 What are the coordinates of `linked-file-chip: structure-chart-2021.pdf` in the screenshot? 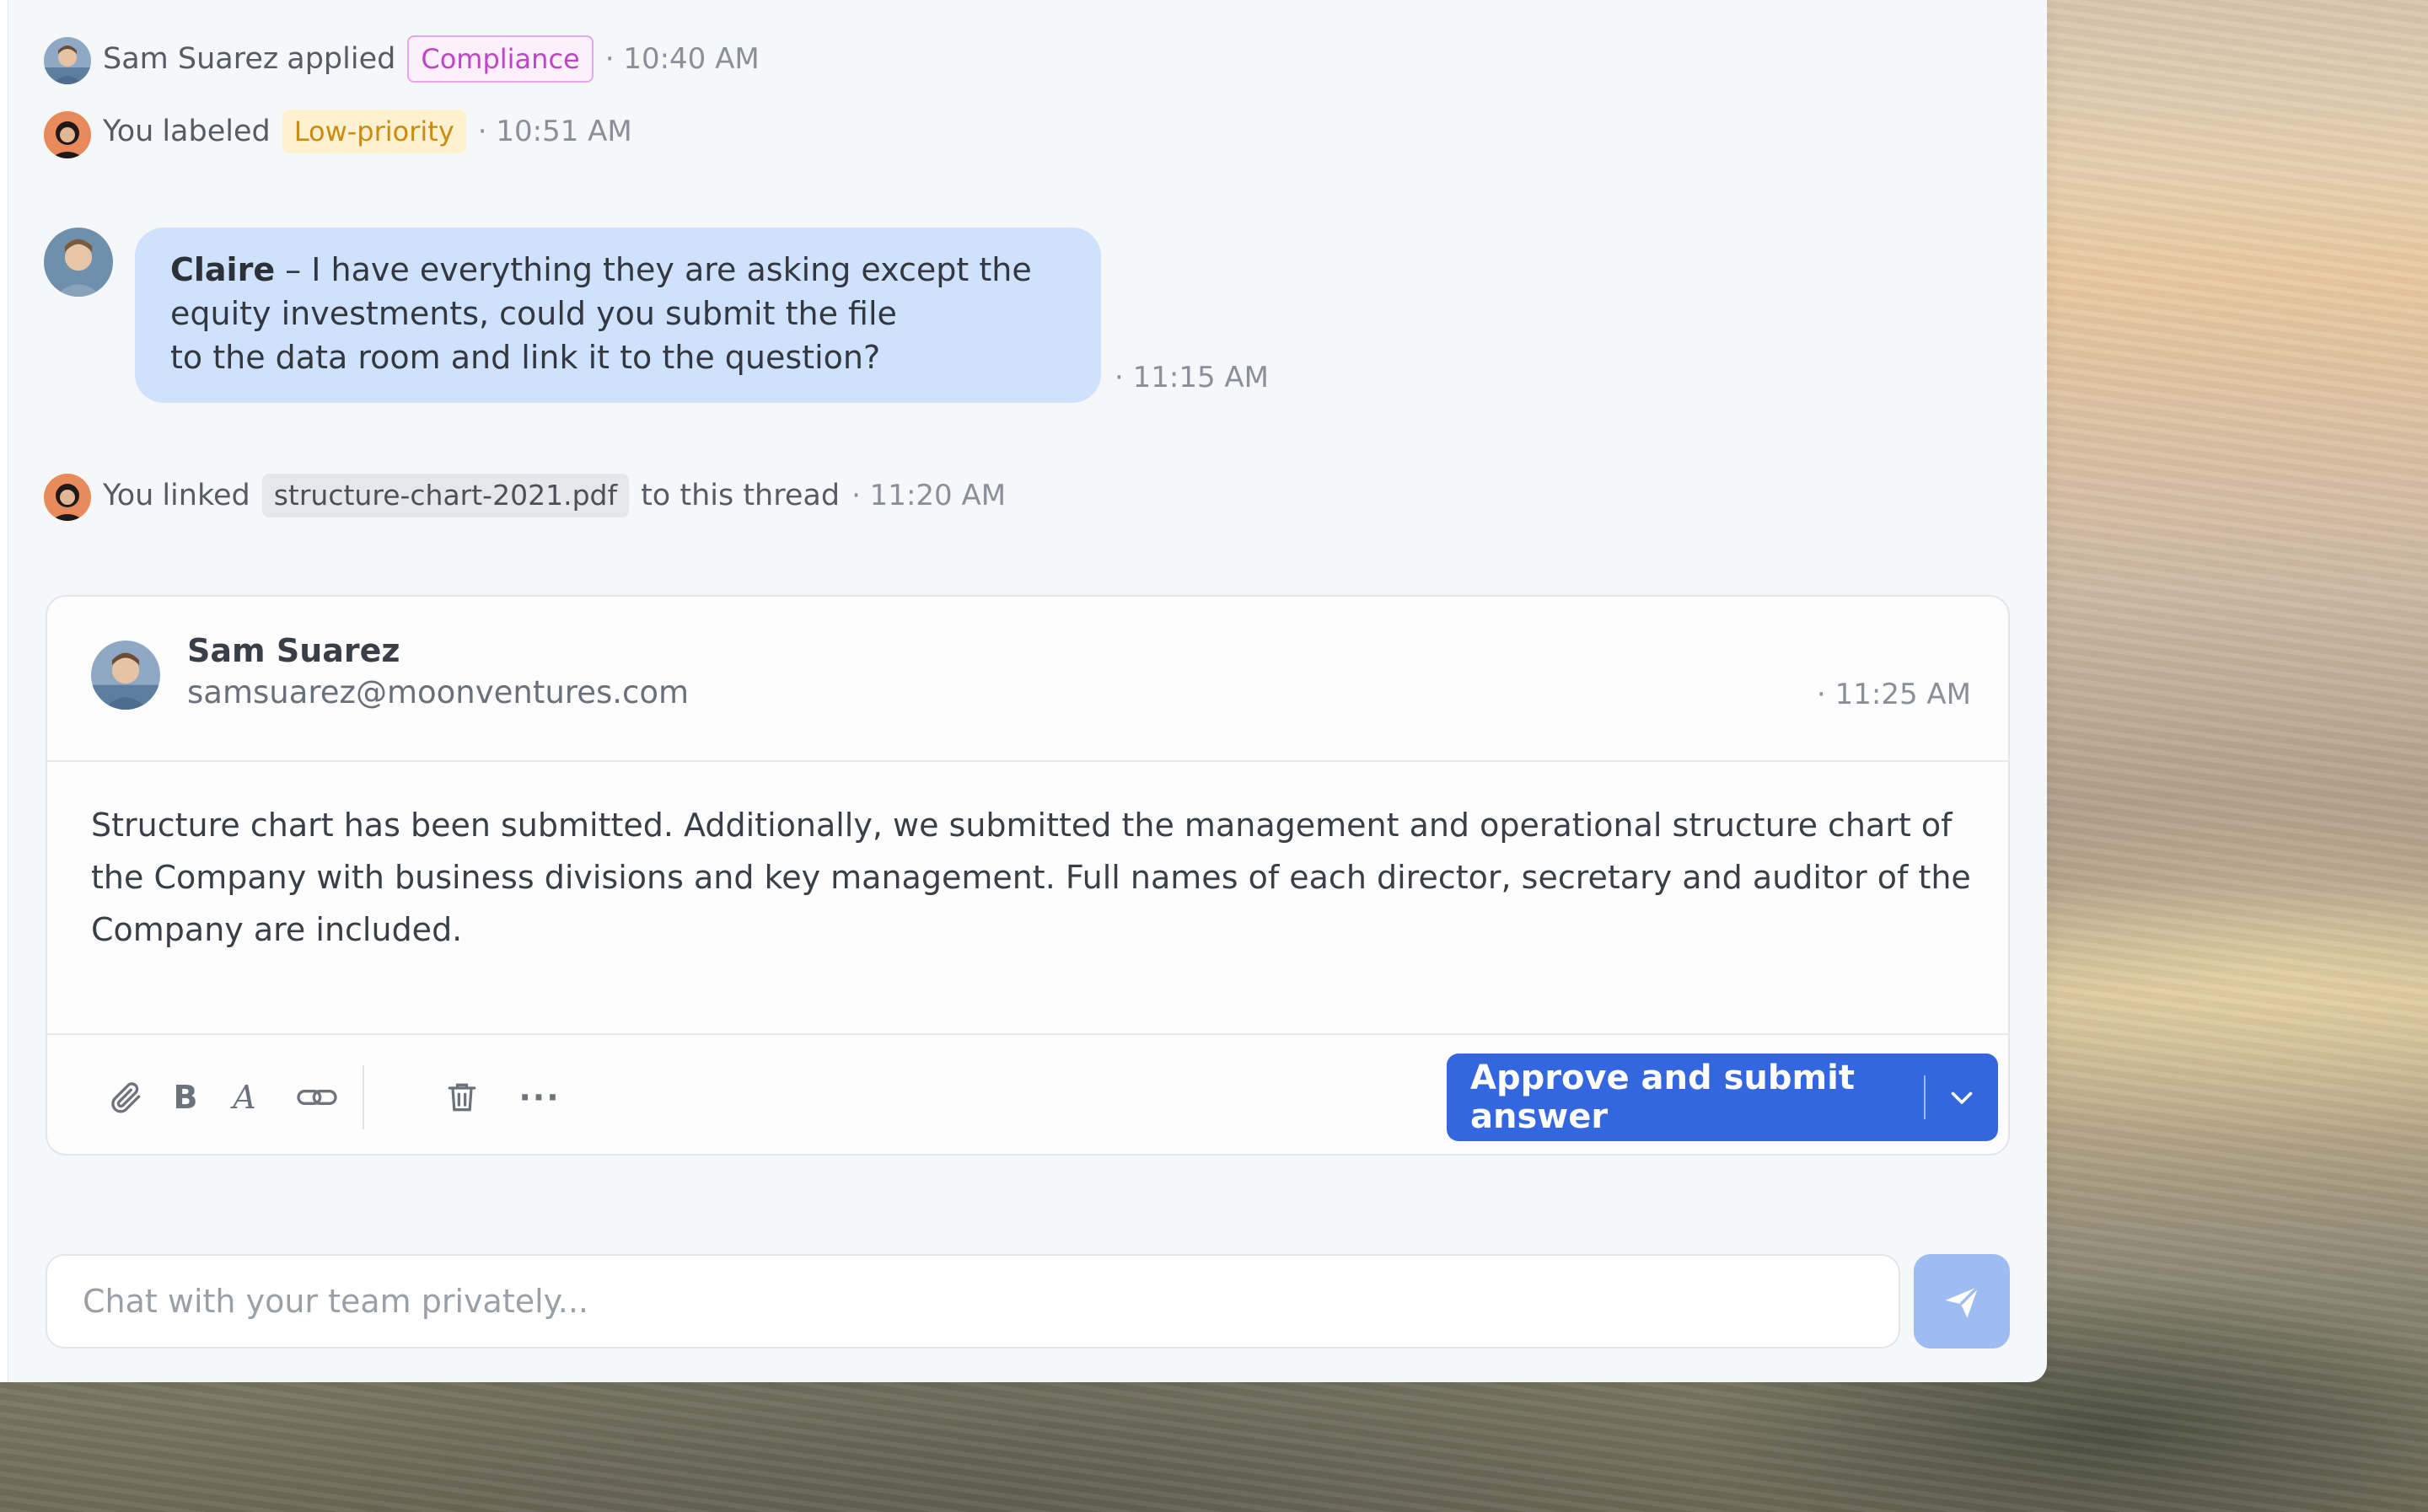 It's located at (445, 495).